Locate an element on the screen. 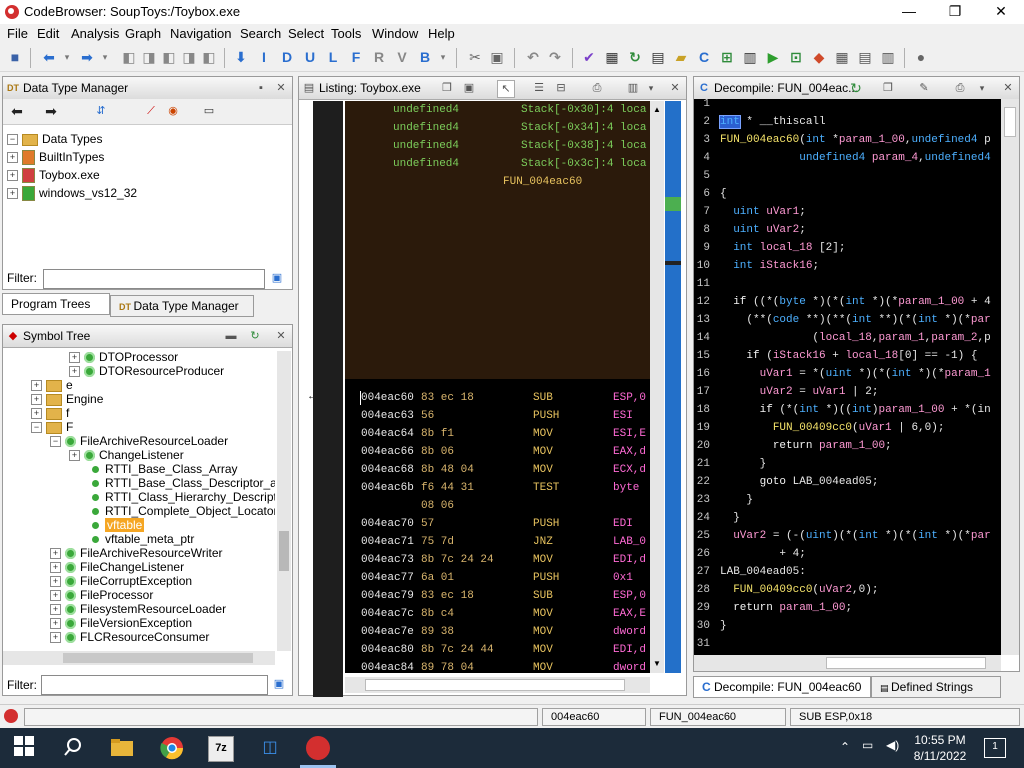 The image size is (1024, 768). splitter-arrow-icon: ↔ is located at coordinates (313, 396).